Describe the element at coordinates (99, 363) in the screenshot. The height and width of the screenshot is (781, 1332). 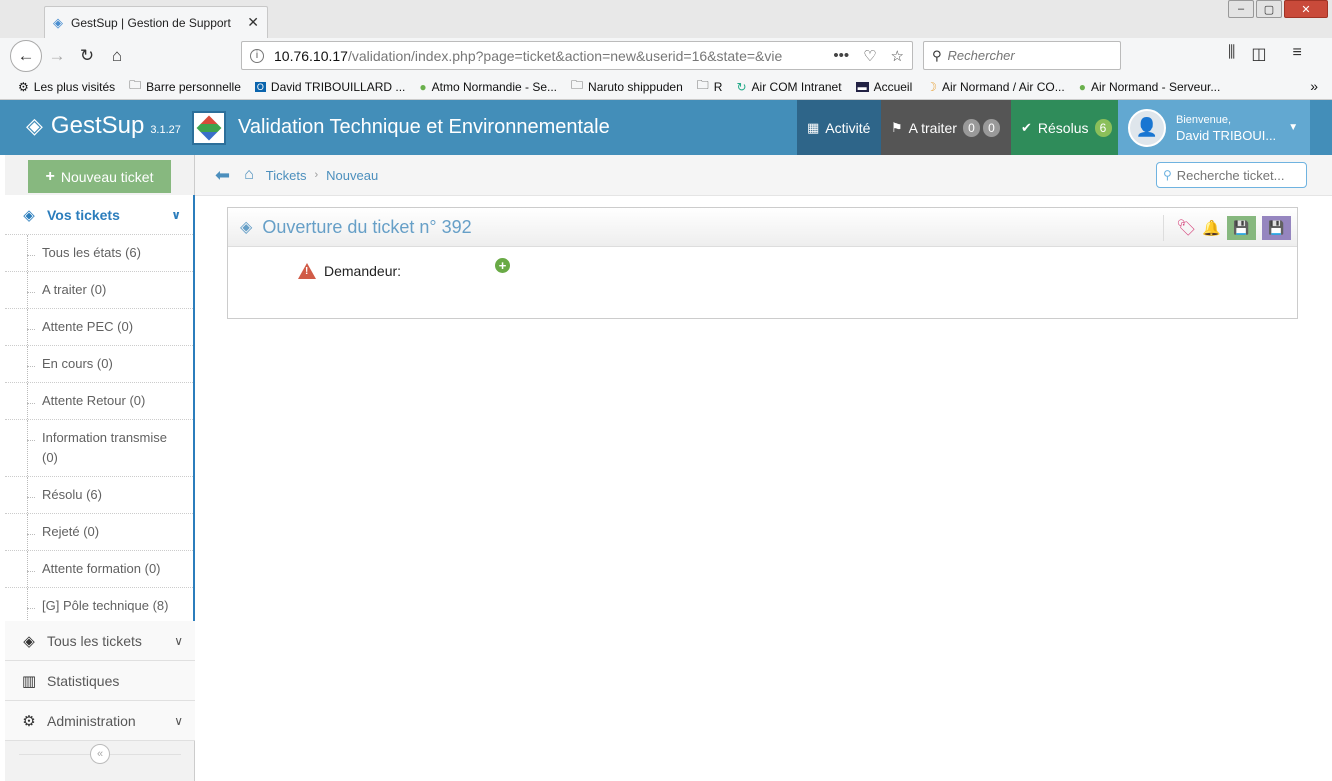
I see `sidebar-item-en-cours: En cours (0)` at that location.